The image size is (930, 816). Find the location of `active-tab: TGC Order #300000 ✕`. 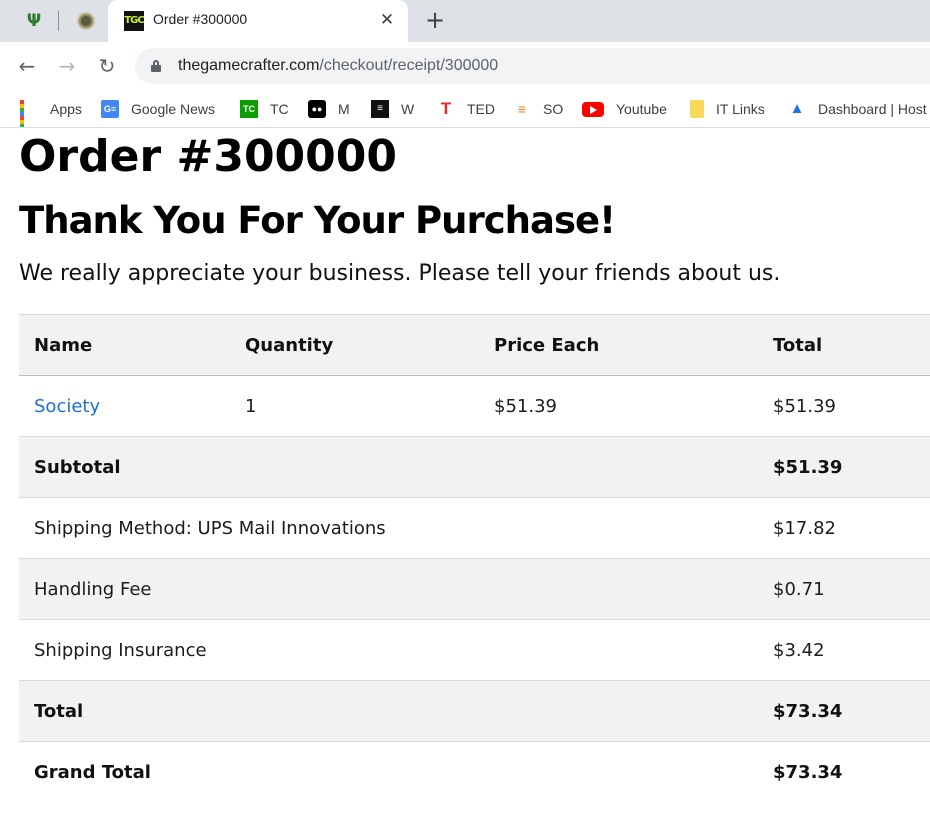

active-tab: TGC Order #300000 ✕ is located at coordinates (258, 21).